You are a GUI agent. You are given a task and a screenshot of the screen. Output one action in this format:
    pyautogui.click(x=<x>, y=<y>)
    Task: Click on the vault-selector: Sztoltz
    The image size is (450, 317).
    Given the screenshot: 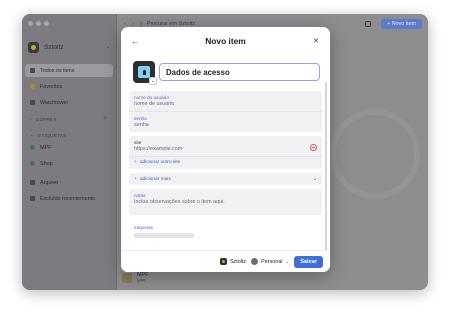 What is the action you would take?
    pyautogui.click(x=233, y=261)
    